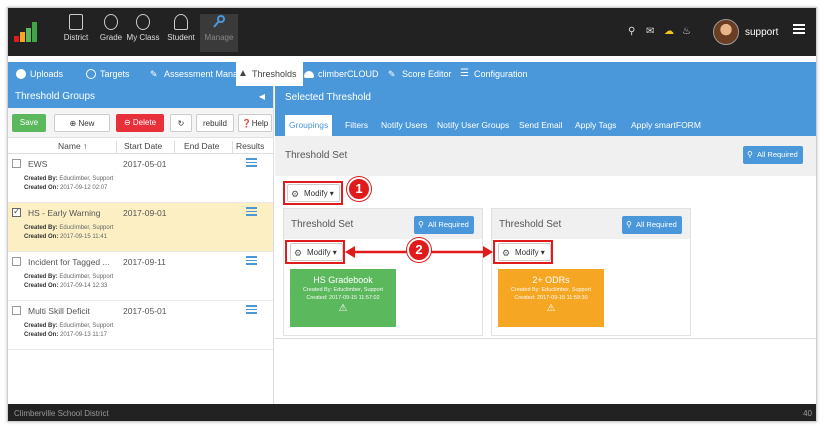 Image resolution: width=824 pixels, height=430 pixels. Describe the element at coordinates (143, 37) in the screenshot. I see `nav-my-class-label: My Class` at that location.